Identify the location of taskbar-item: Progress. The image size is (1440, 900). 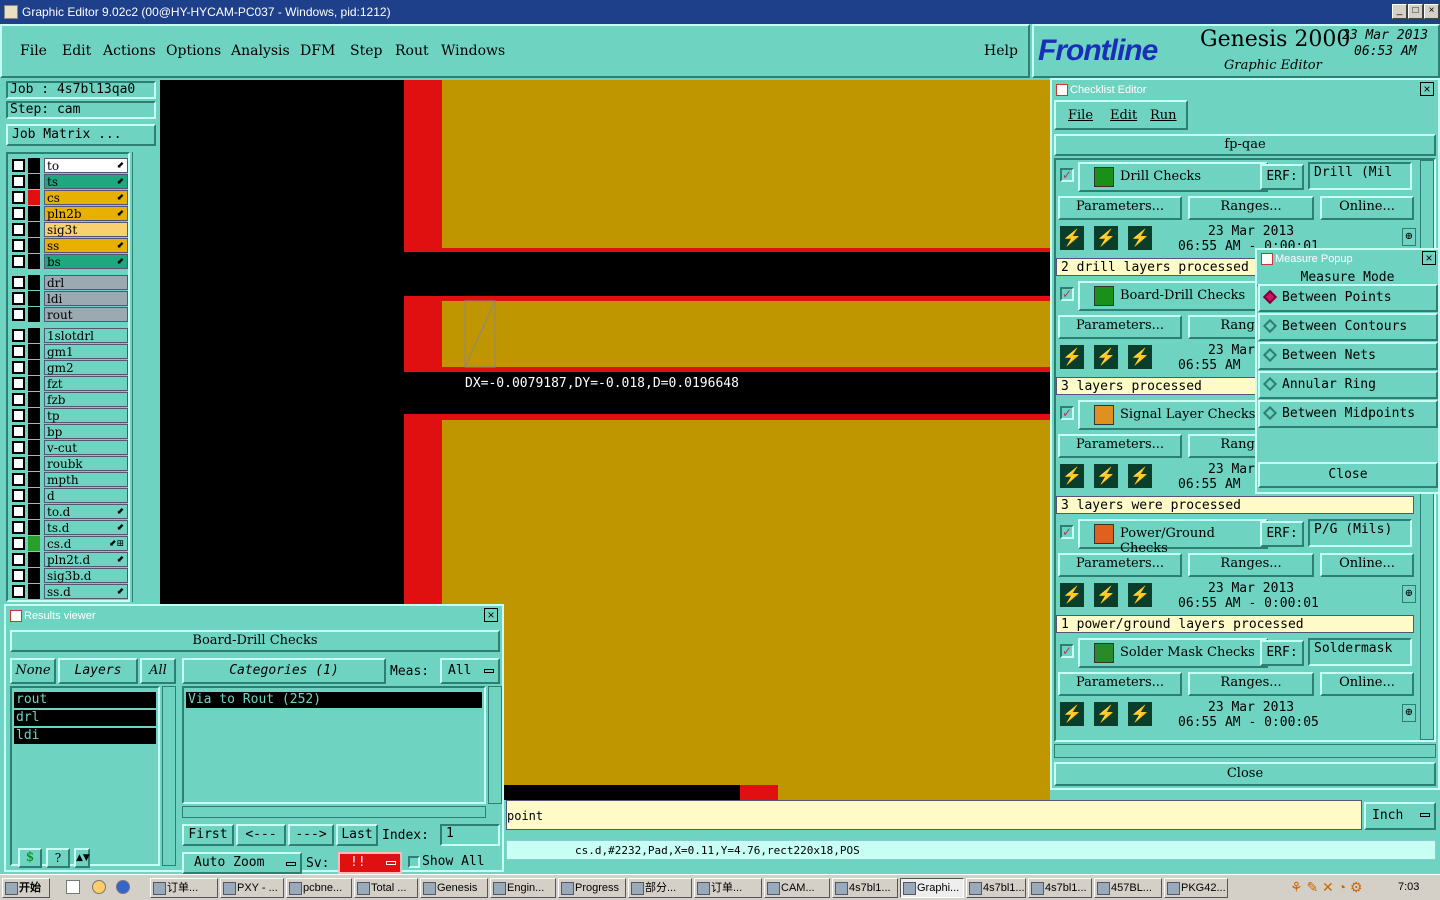
(592, 888).